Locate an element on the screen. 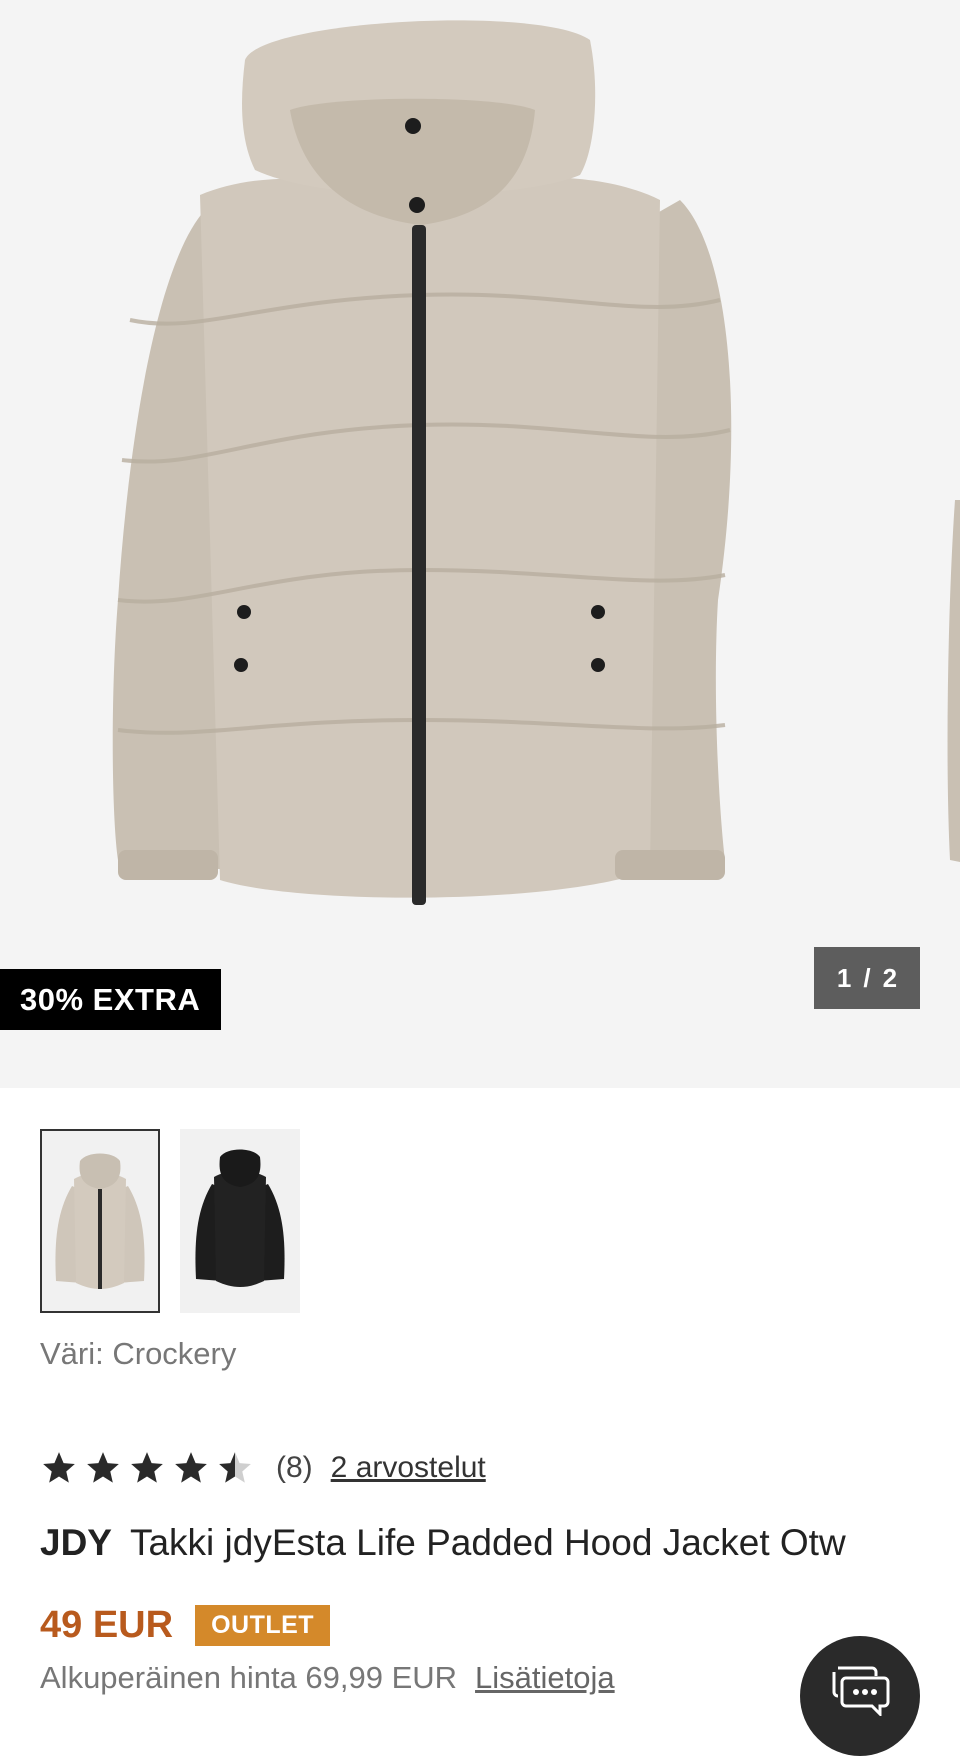 Image resolution: width=960 pixels, height=1756 pixels. outlet-badge: OUTLET is located at coordinates (263, 1625).